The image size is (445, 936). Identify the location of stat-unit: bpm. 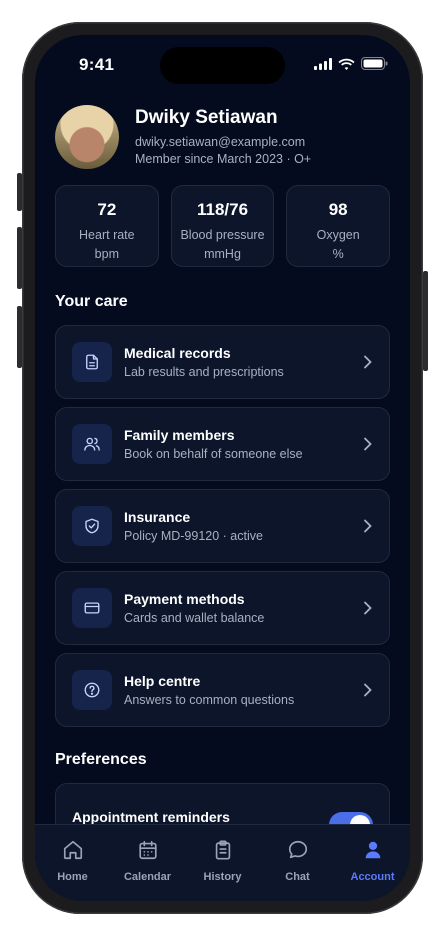
(106, 254).